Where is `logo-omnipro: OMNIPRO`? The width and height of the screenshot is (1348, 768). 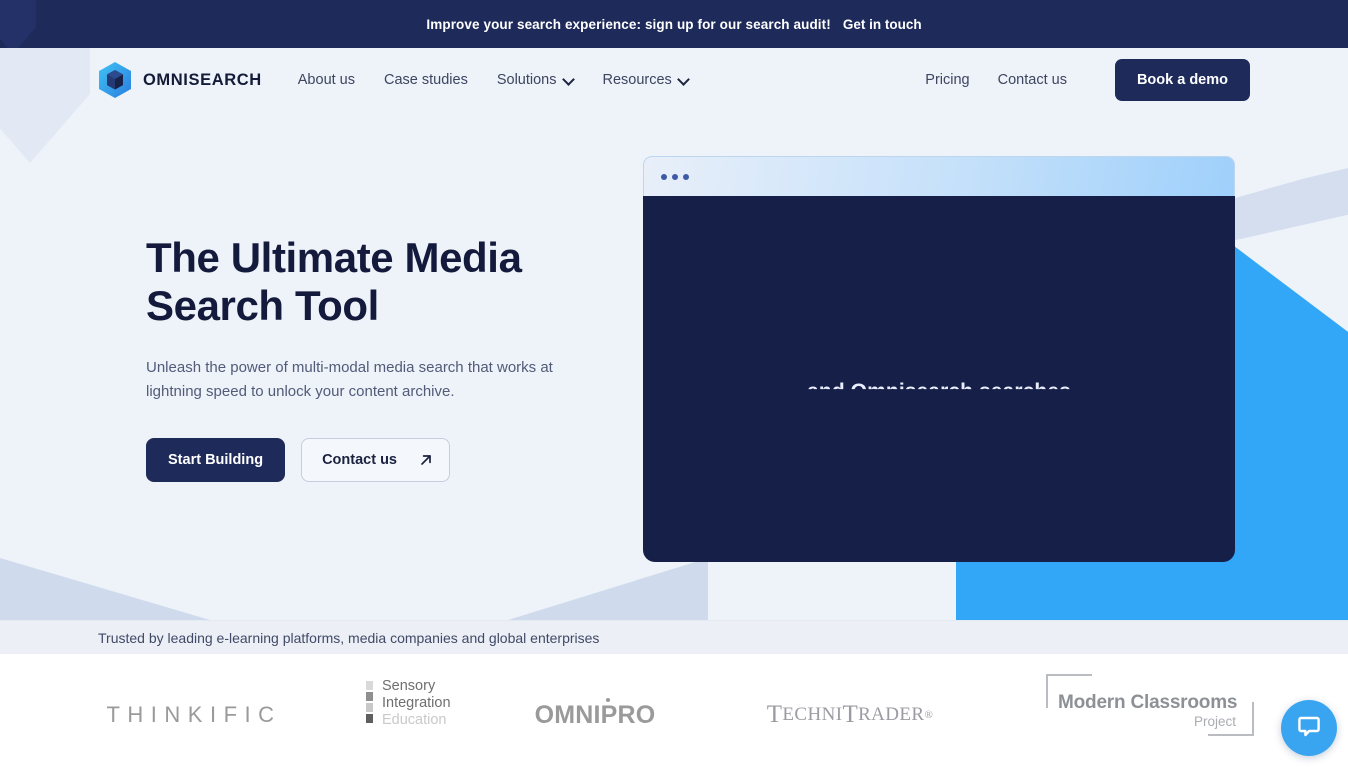
logo-omnipro: OMNIPRO is located at coordinates (595, 715).